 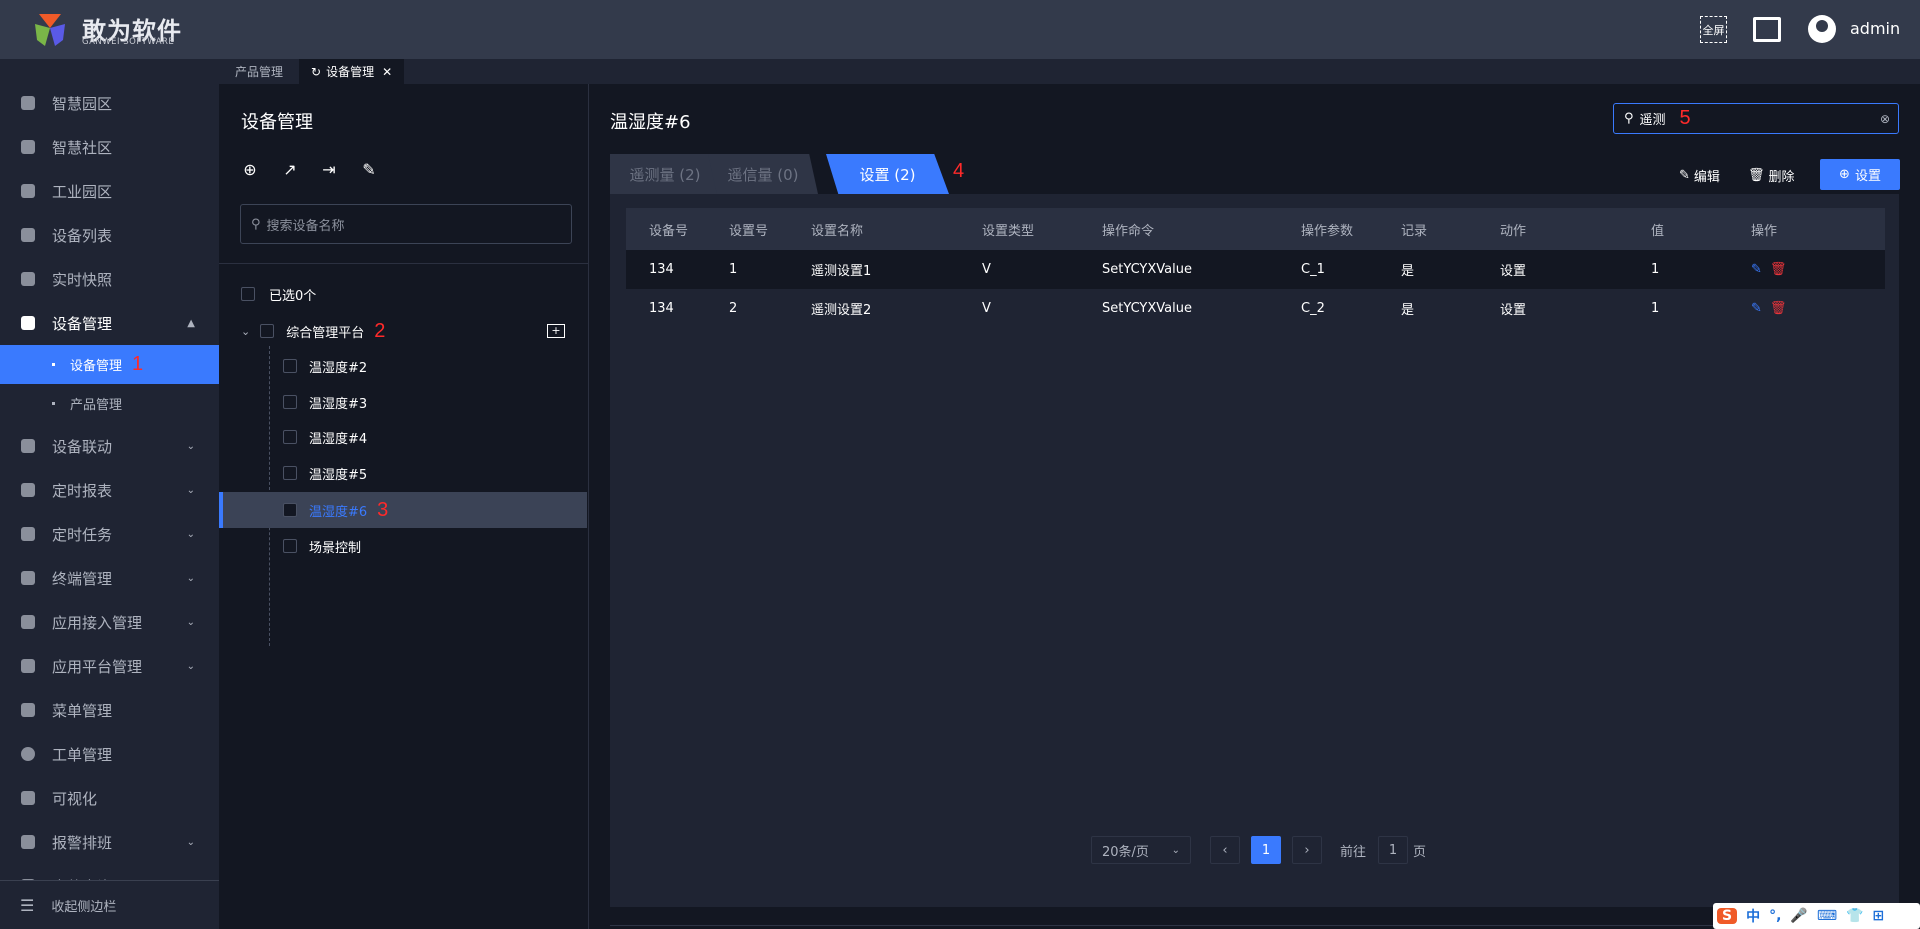 What do you see at coordinates (109, 147) in the screenshot?
I see `sidebar-item-smart-community: 智慧社区` at bounding box center [109, 147].